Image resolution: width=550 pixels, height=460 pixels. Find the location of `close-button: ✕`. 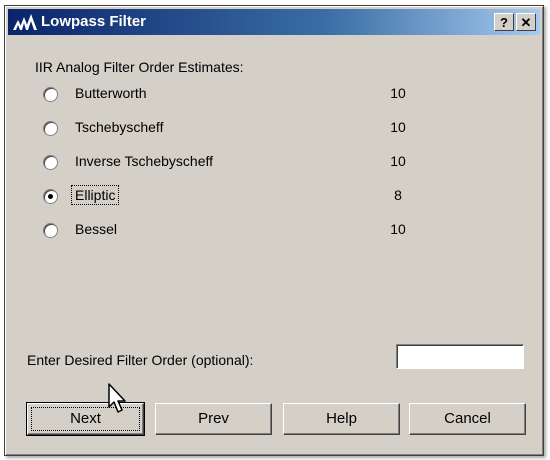

close-button: ✕ is located at coordinates (526, 22).